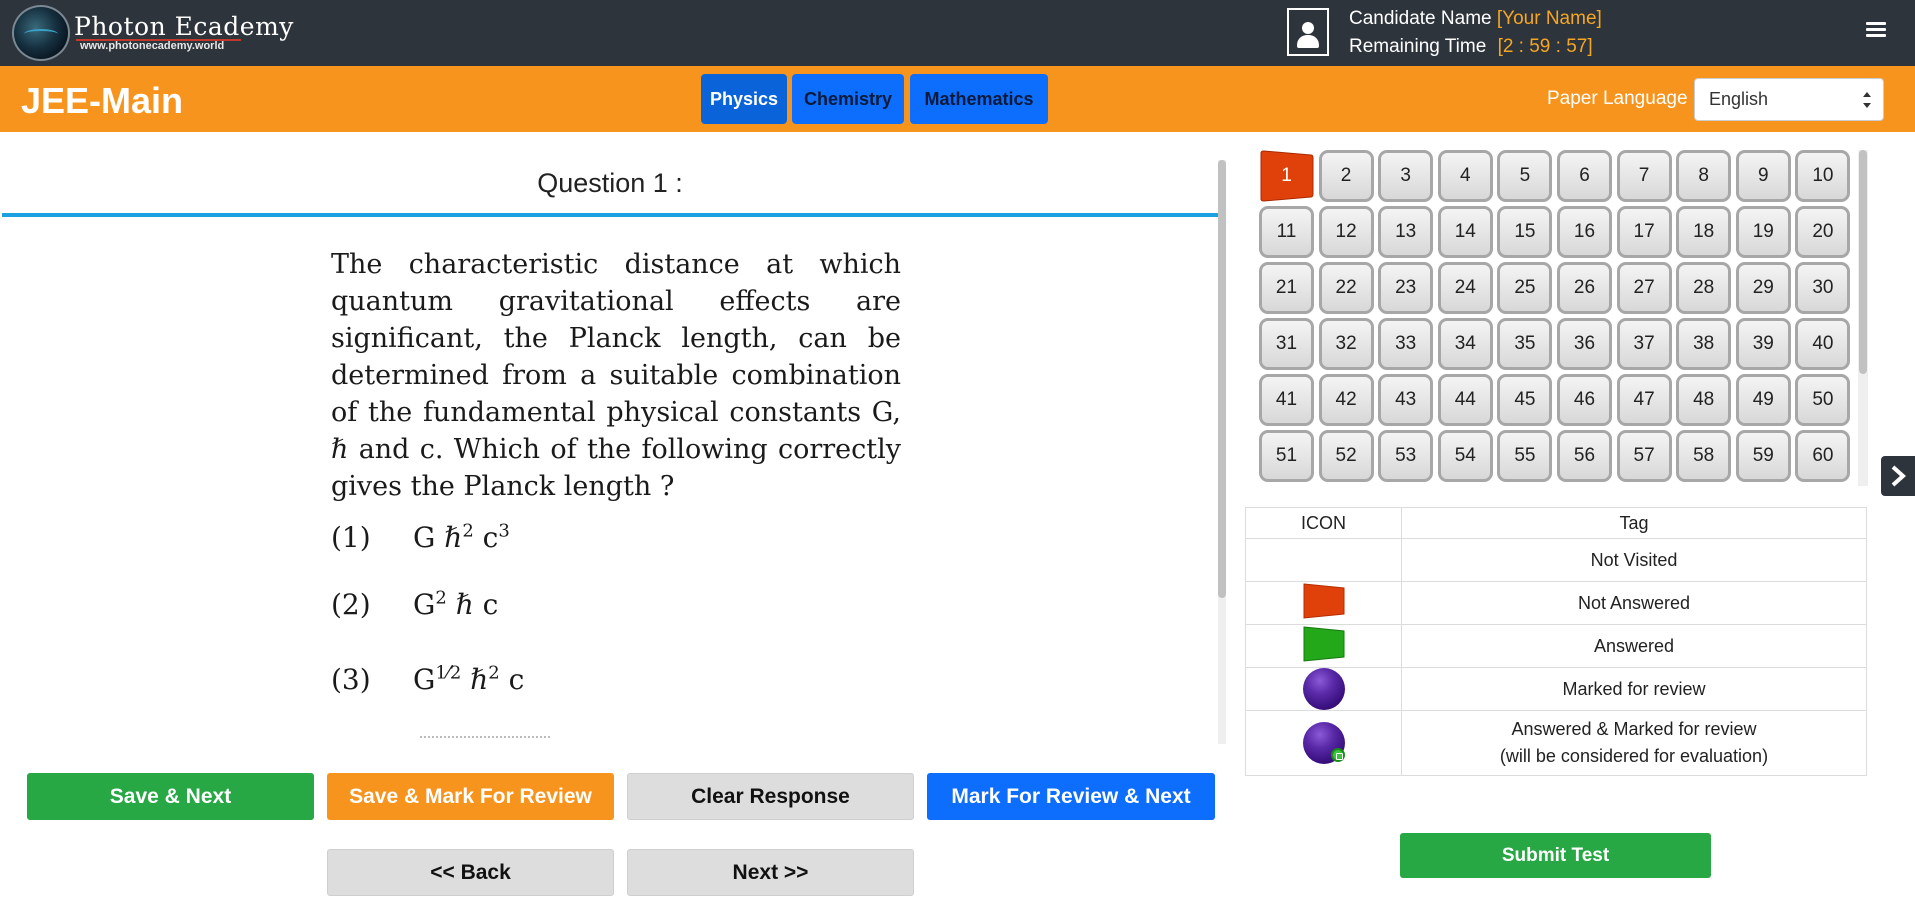 The image size is (1915, 910). Describe the element at coordinates (1323, 523) in the screenshot. I see `legend-header-icon: ICON` at that location.